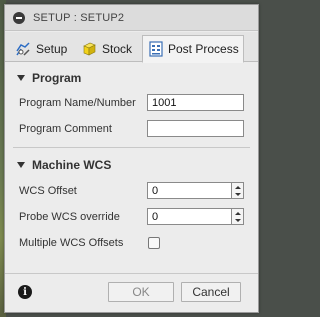  Describe the element at coordinates (23, 48) in the screenshot. I see `setup-icon` at that location.